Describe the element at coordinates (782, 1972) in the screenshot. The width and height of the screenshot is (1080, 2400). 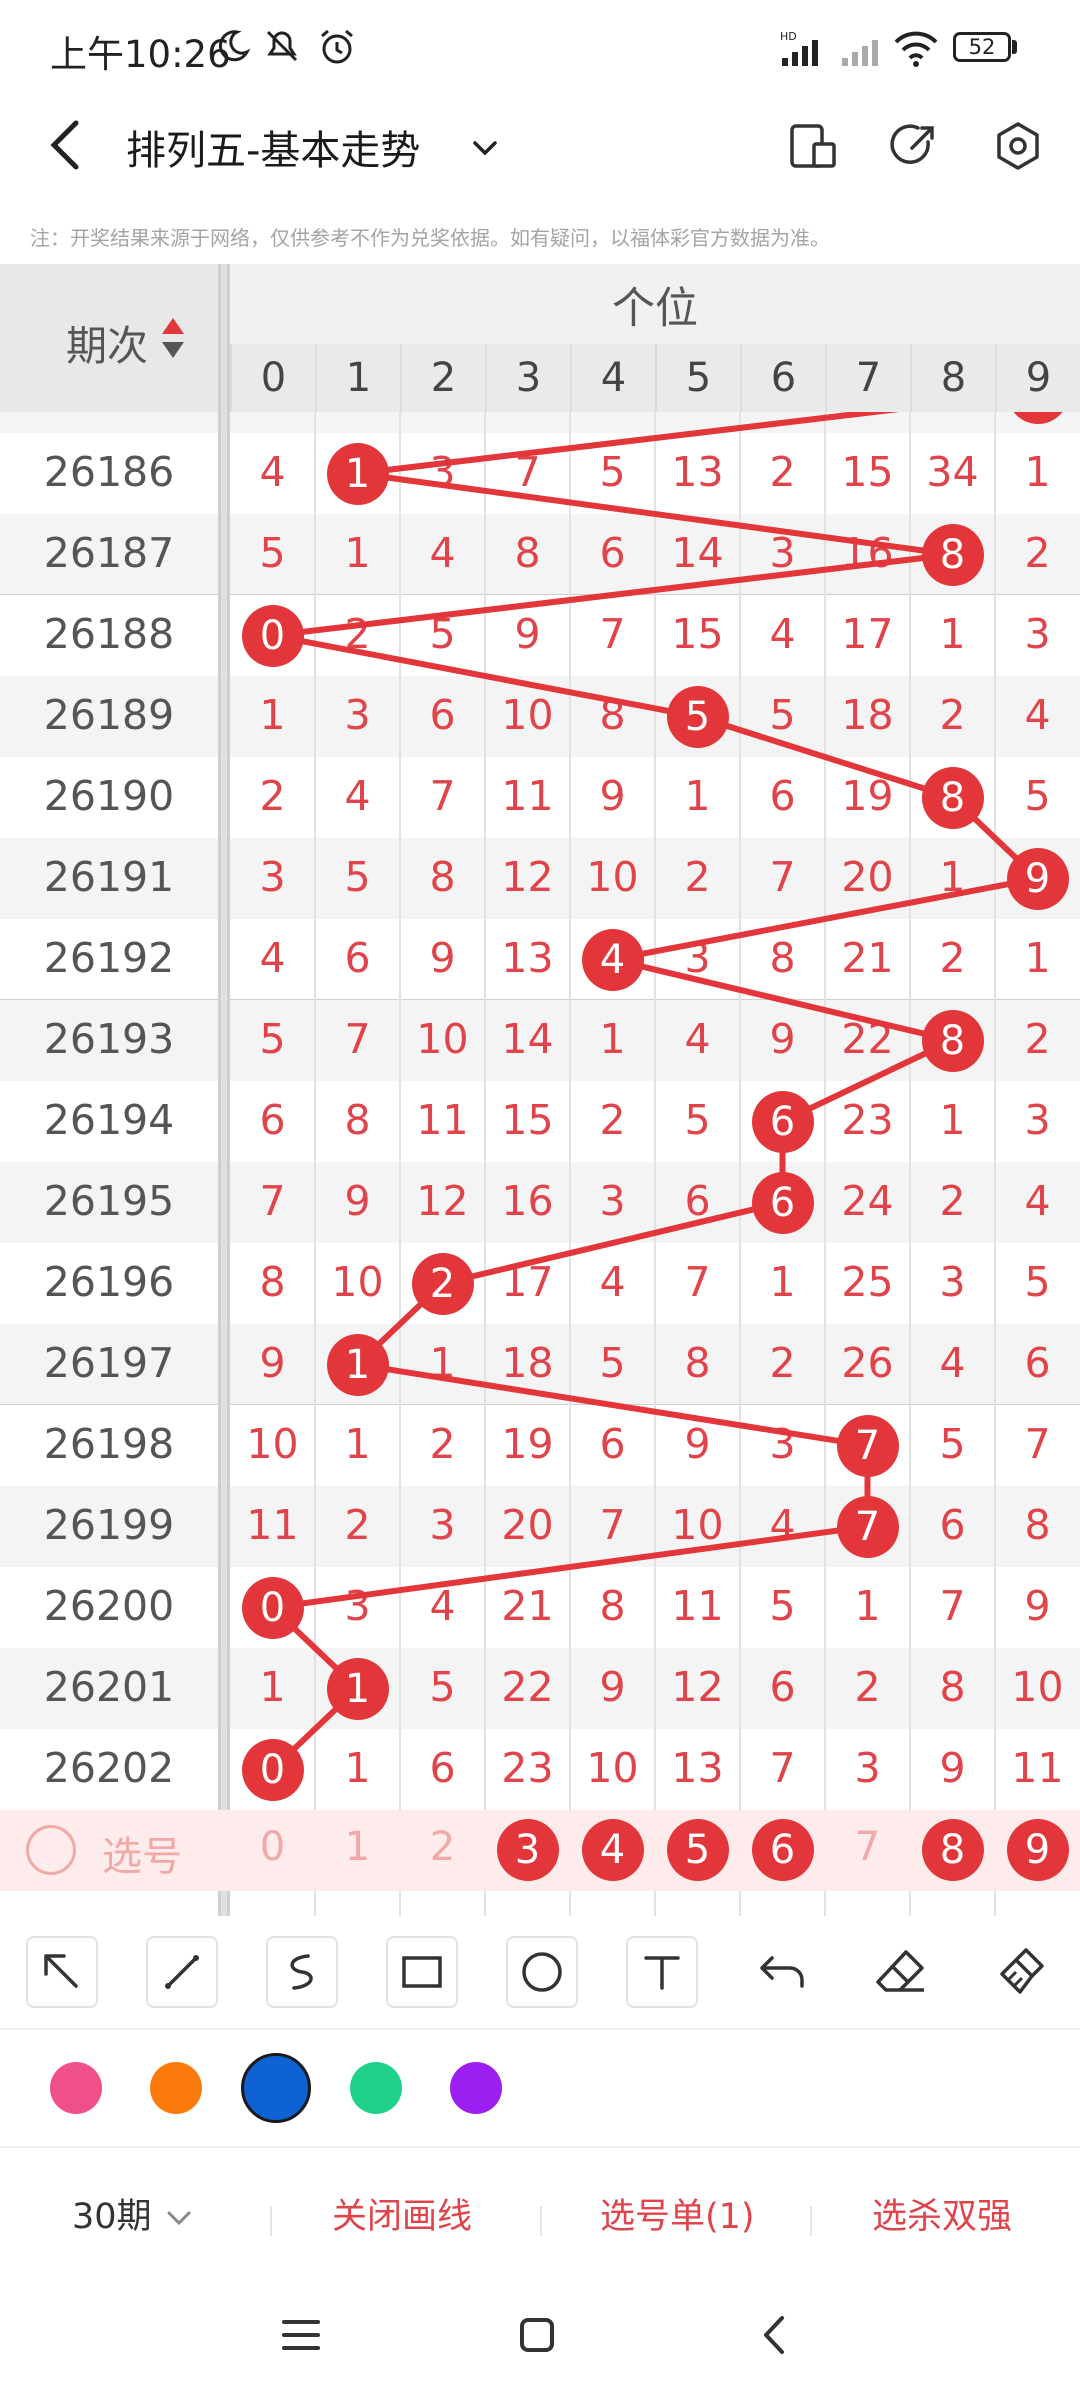
I see `undo-icon` at that location.